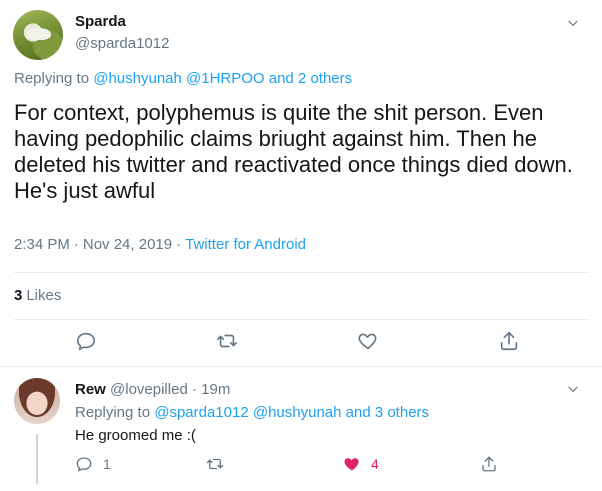 This screenshot has height=491, width=602. What do you see at coordinates (352, 464) in the screenshot?
I see `like-filled-icon` at bounding box center [352, 464].